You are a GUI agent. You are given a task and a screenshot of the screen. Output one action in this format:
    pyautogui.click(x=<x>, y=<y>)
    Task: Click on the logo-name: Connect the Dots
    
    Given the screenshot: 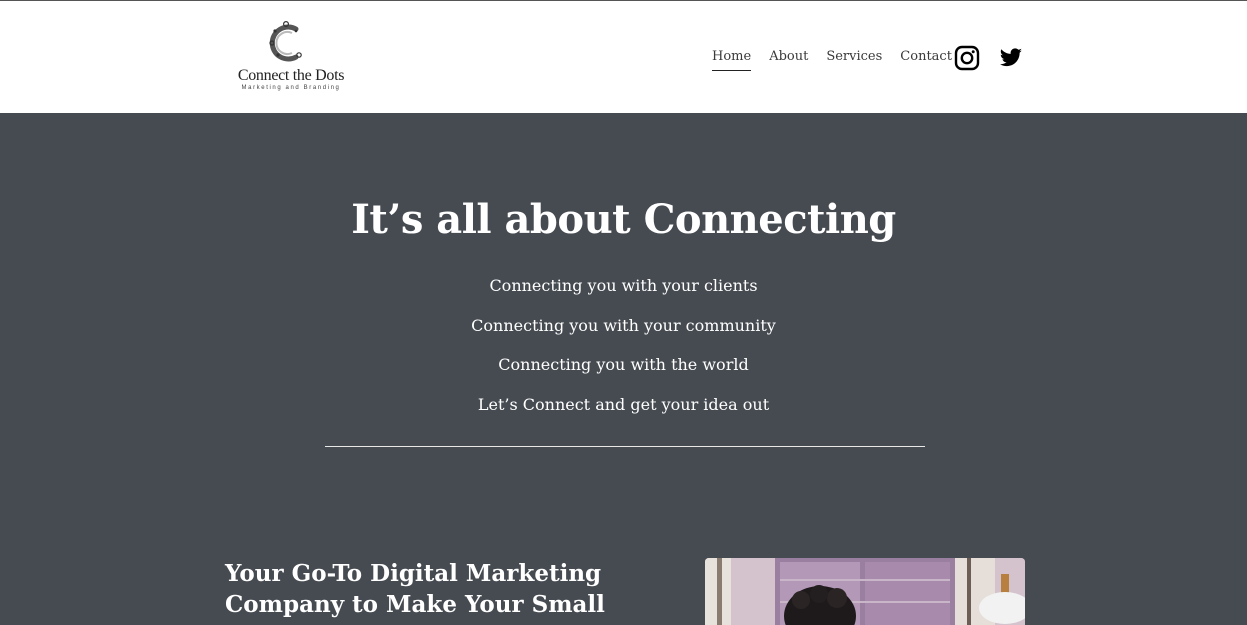 What is the action you would take?
    pyautogui.click(x=291, y=75)
    